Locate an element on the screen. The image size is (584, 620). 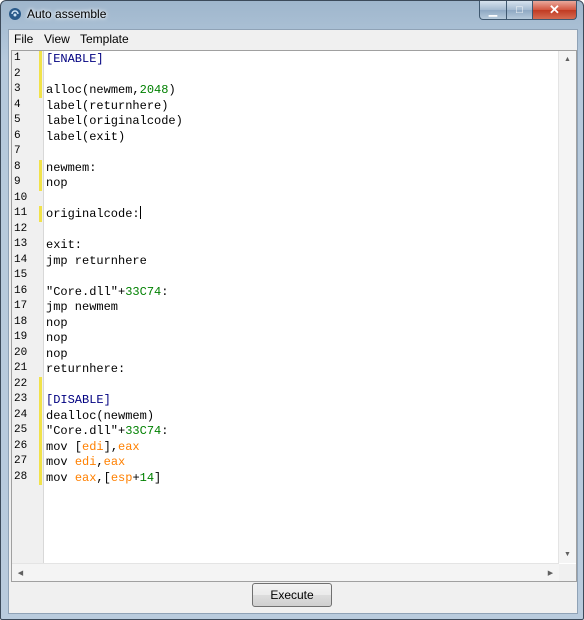
code-token: returnhere: is located at coordinates (86, 369).